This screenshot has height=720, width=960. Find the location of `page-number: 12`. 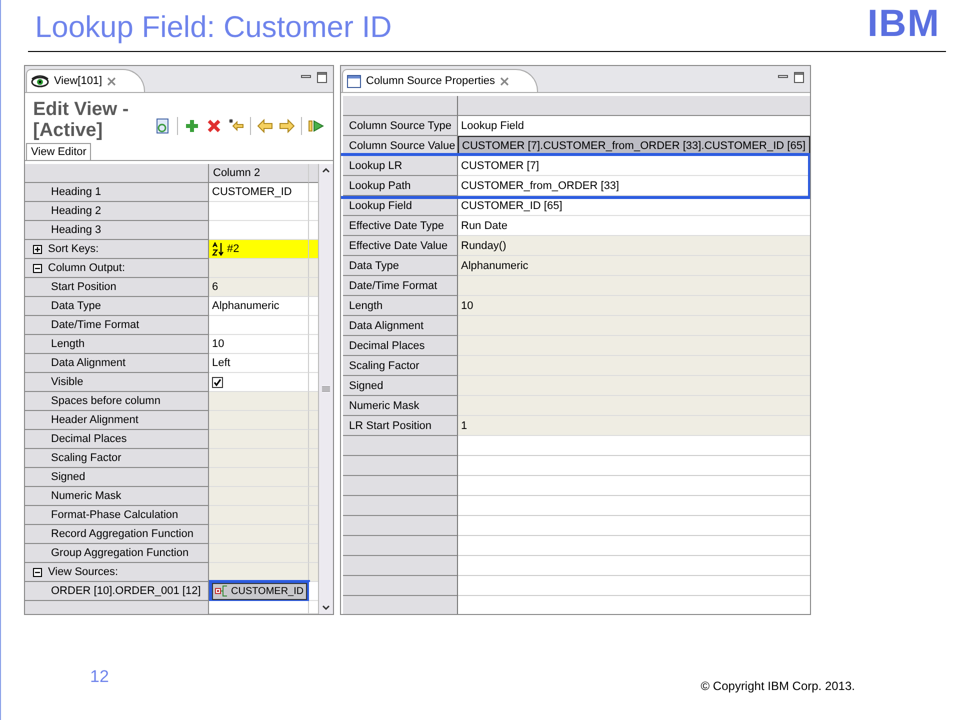

page-number: 12 is located at coordinates (99, 677).